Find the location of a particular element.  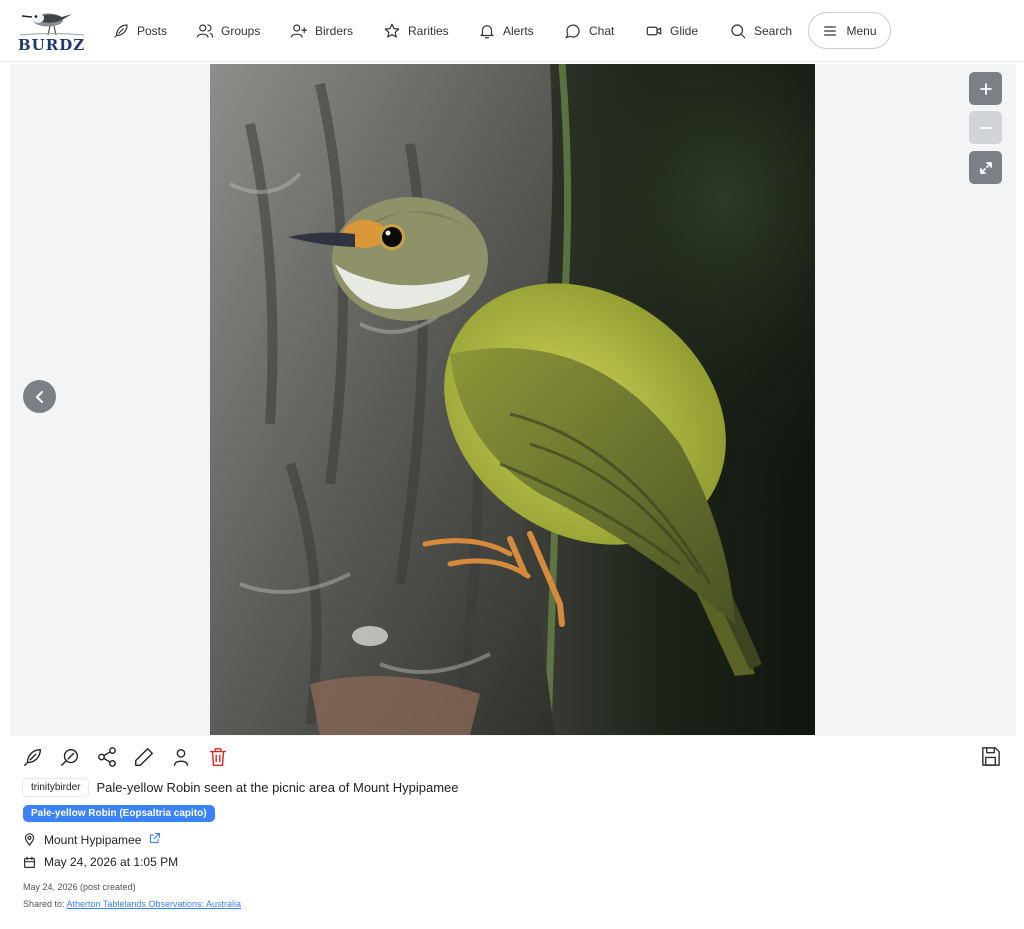

bell-icon is located at coordinates (487, 32).